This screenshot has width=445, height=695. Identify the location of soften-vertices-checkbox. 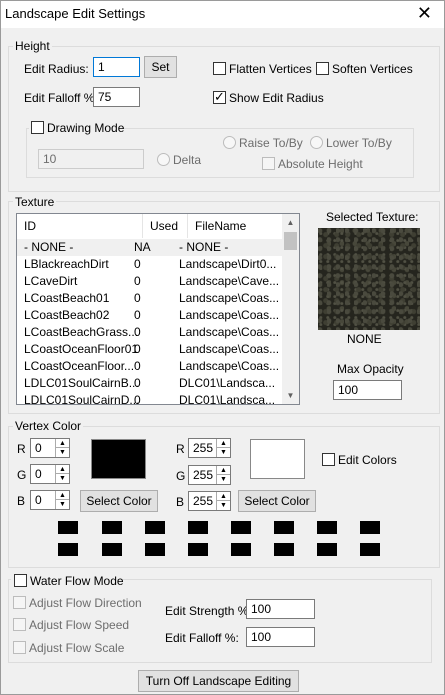
(322, 68).